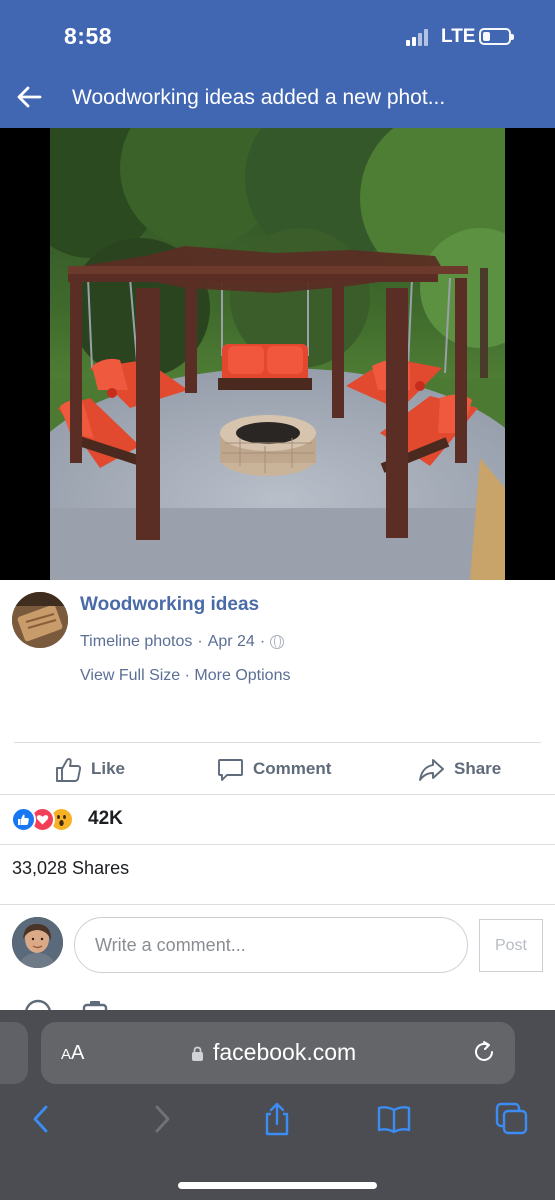 The image size is (555, 1200). I want to click on text-size-button: AA, so click(72, 1053).